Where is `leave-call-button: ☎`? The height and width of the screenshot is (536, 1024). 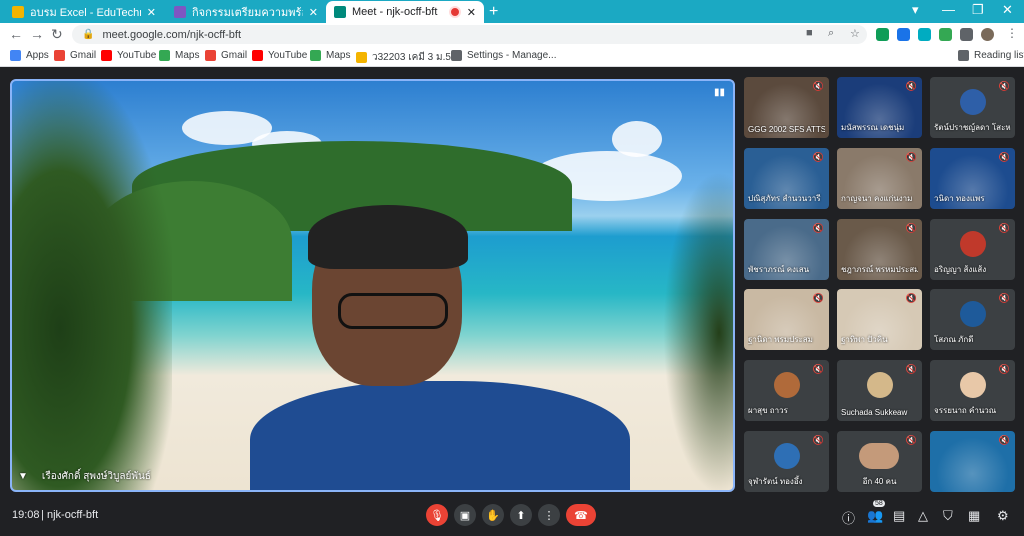
leave-call-button: ☎ is located at coordinates (581, 515).